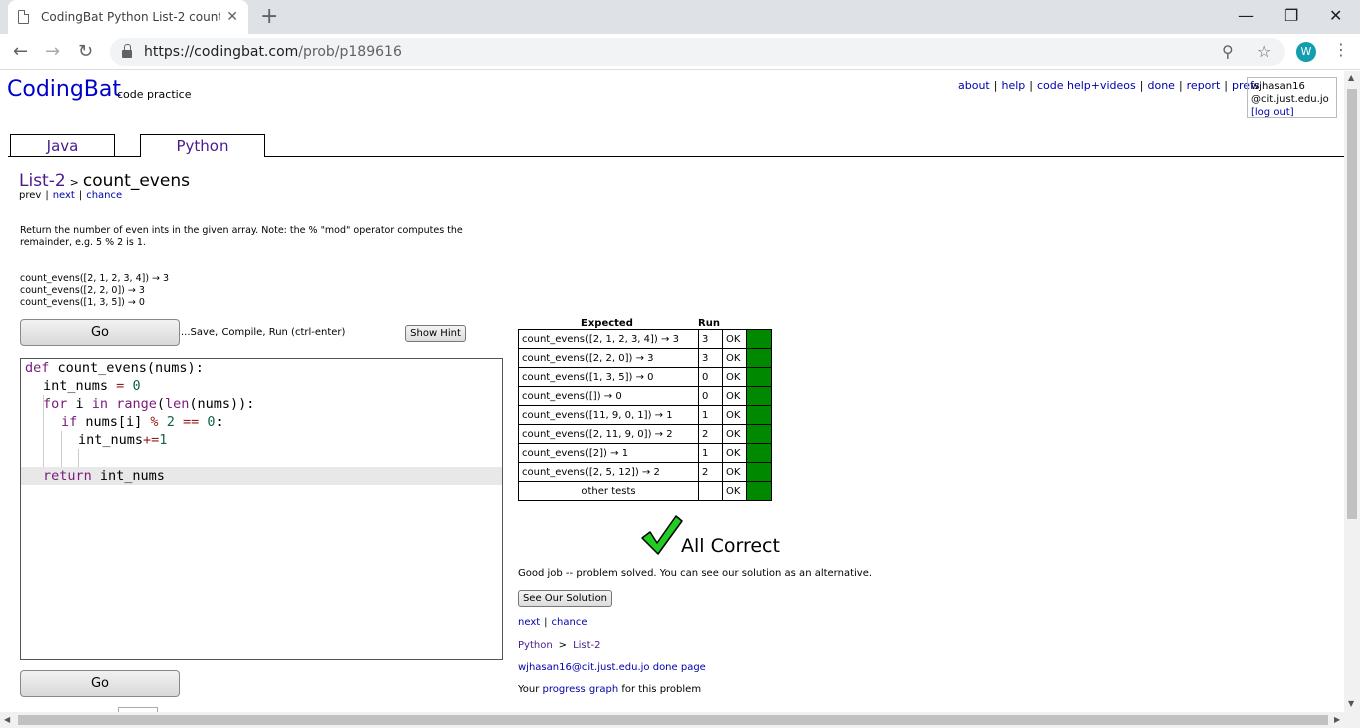  I want to click on scroll-up-icon: ▲, so click(1351, 77).